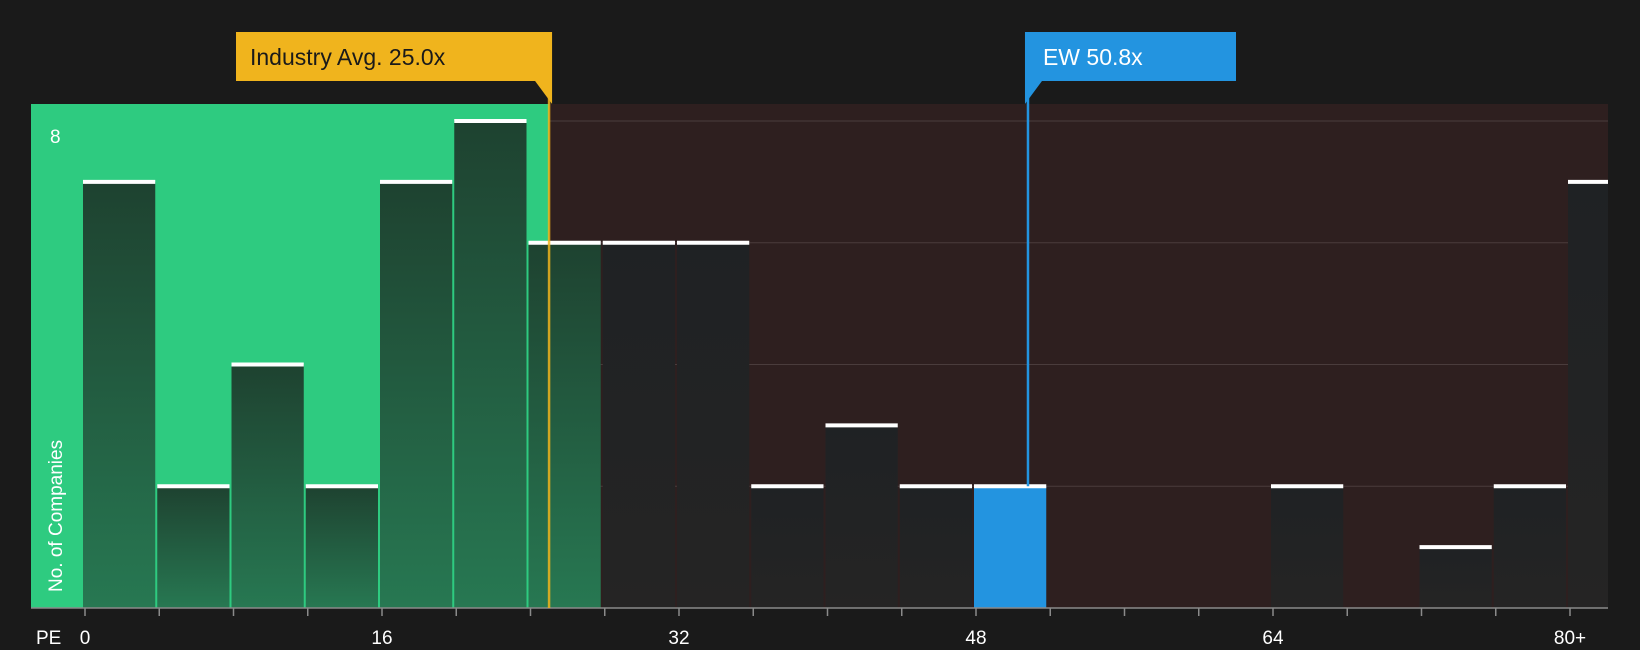  Describe the element at coordinates (48, 638) in the screenshot. I see `x-axis-title: PE` at that location.